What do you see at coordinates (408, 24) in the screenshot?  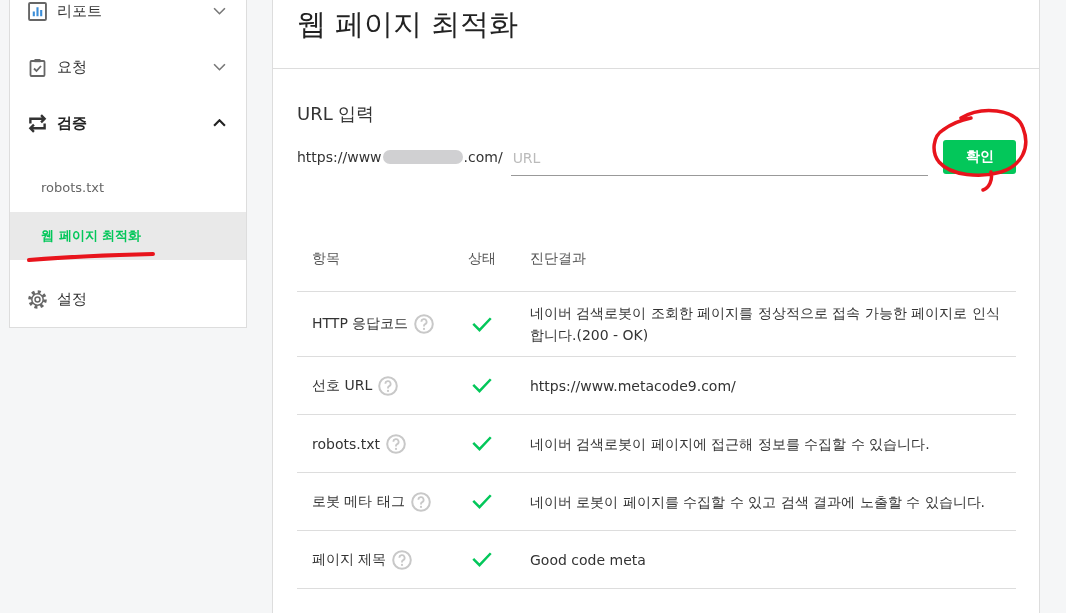 I see `page-title: 웹 페이지 최적화` at bounding box center [408, 24].